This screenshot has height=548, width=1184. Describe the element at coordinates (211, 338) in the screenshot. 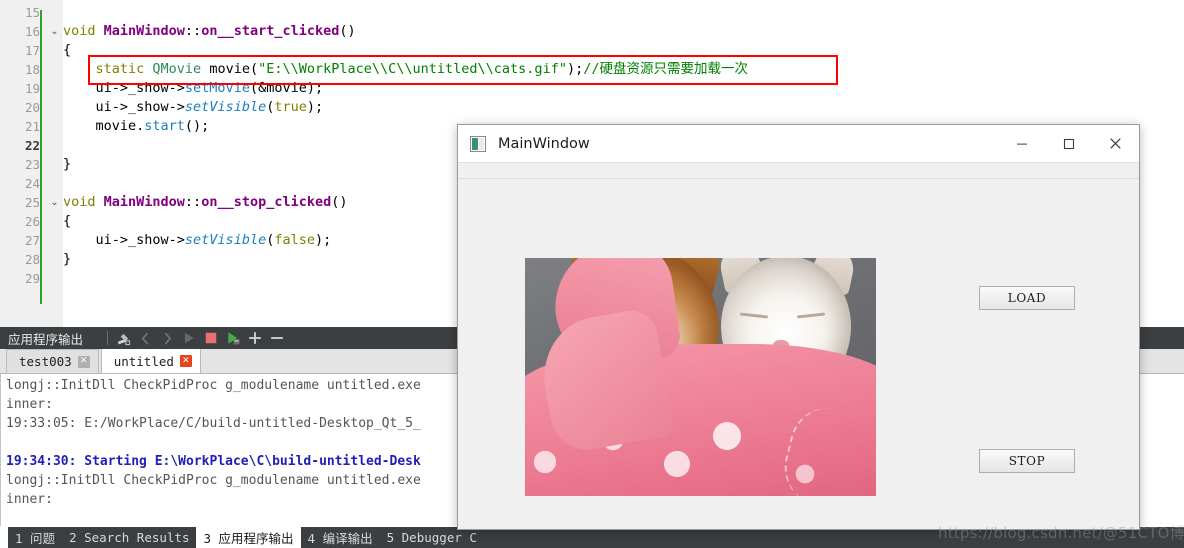

I see `stop-icon` at that location.